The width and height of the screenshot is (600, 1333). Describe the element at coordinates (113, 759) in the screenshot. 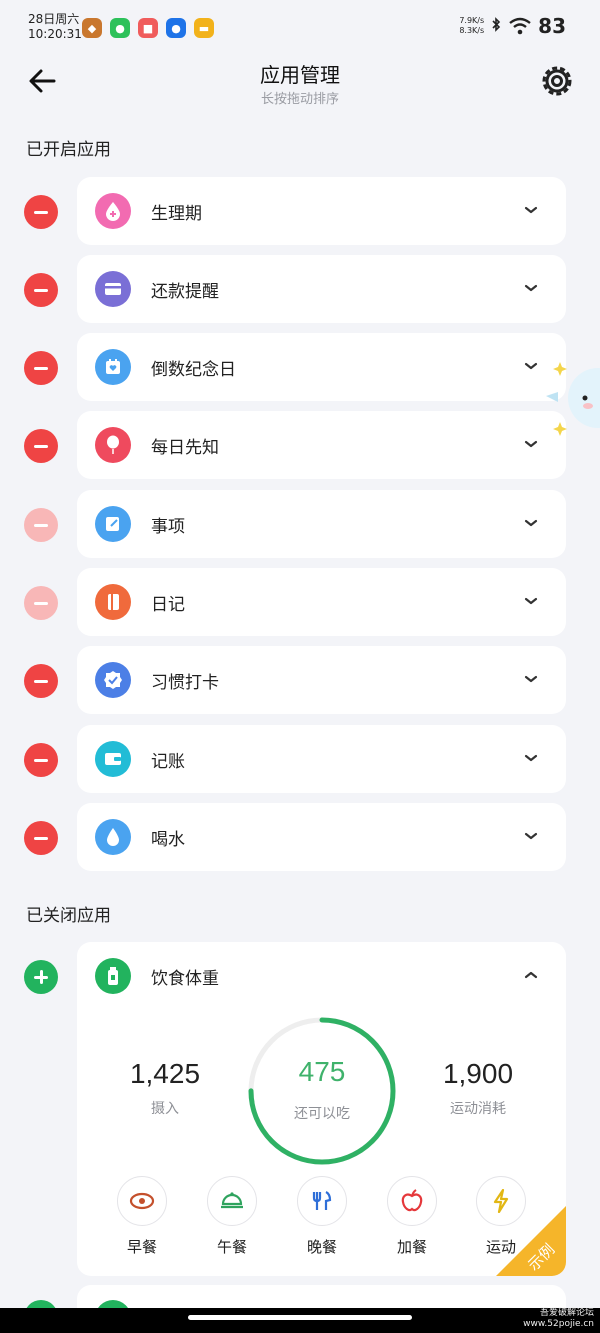

I see `wallet-icon` at that location.